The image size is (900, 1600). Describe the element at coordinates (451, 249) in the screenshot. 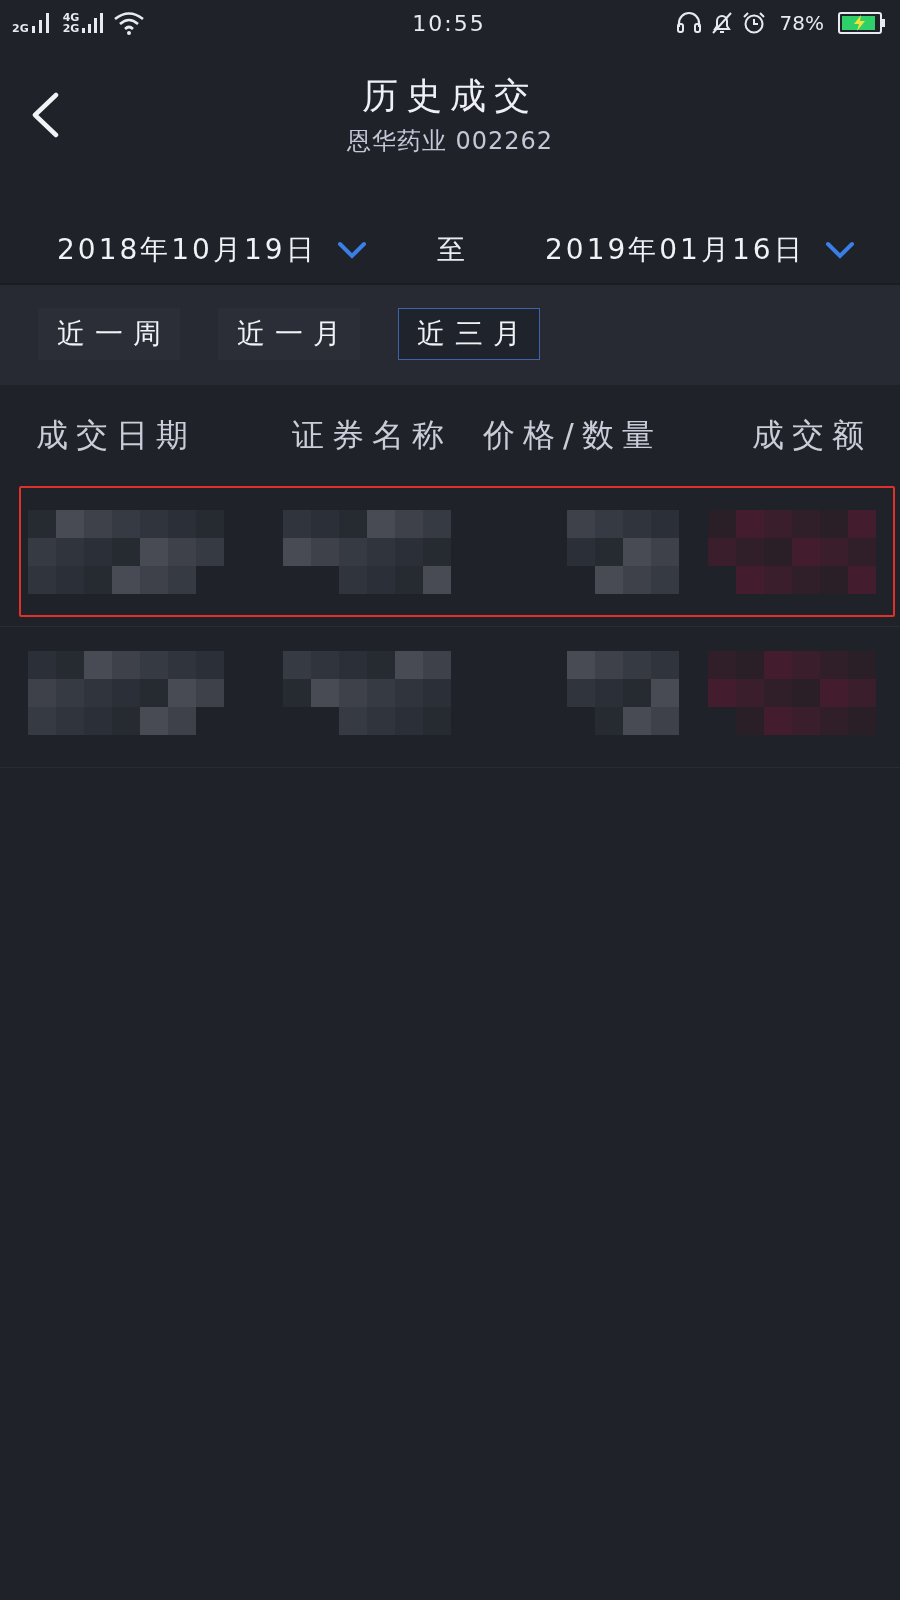

I see `range-separator: 至` at that location.